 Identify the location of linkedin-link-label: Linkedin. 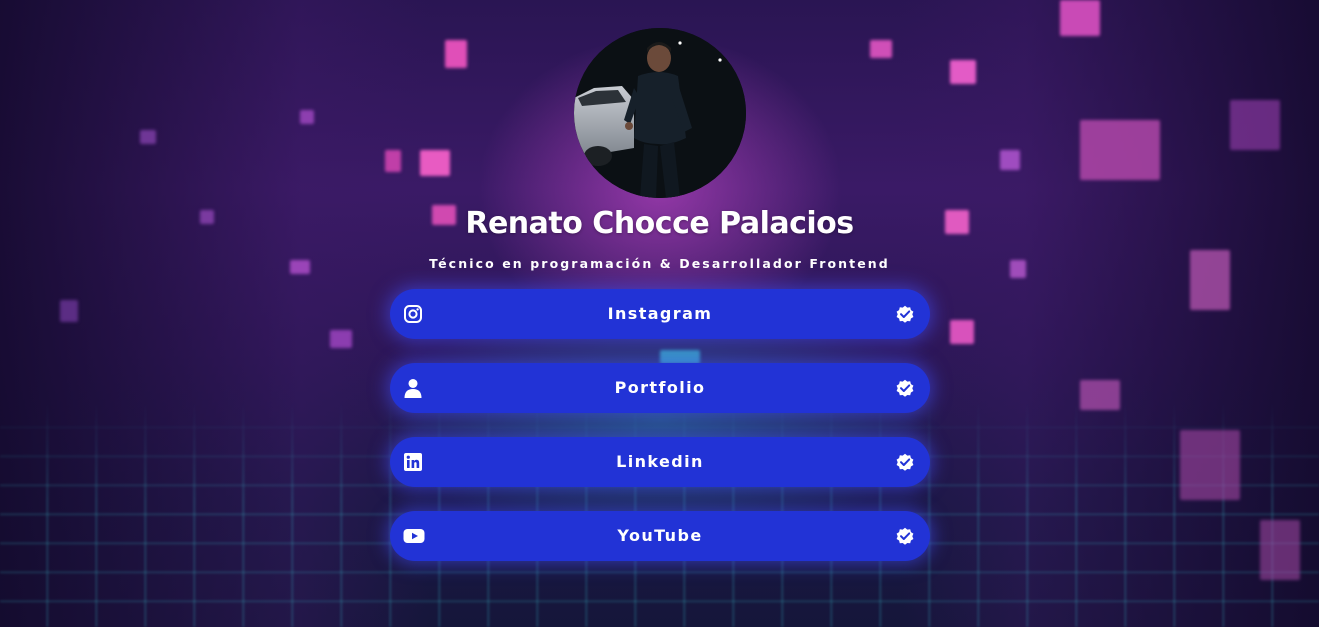
(660, 461).